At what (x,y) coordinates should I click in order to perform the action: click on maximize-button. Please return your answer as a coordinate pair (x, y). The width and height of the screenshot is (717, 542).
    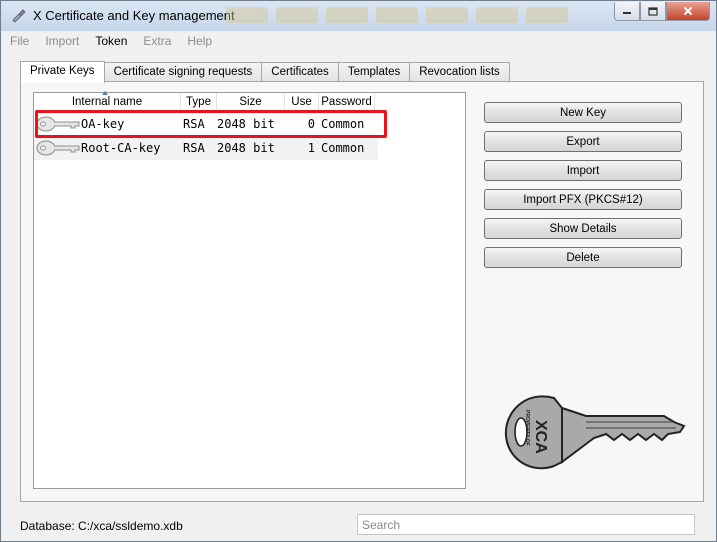
    Looking at the image, I should click on (653, 11).